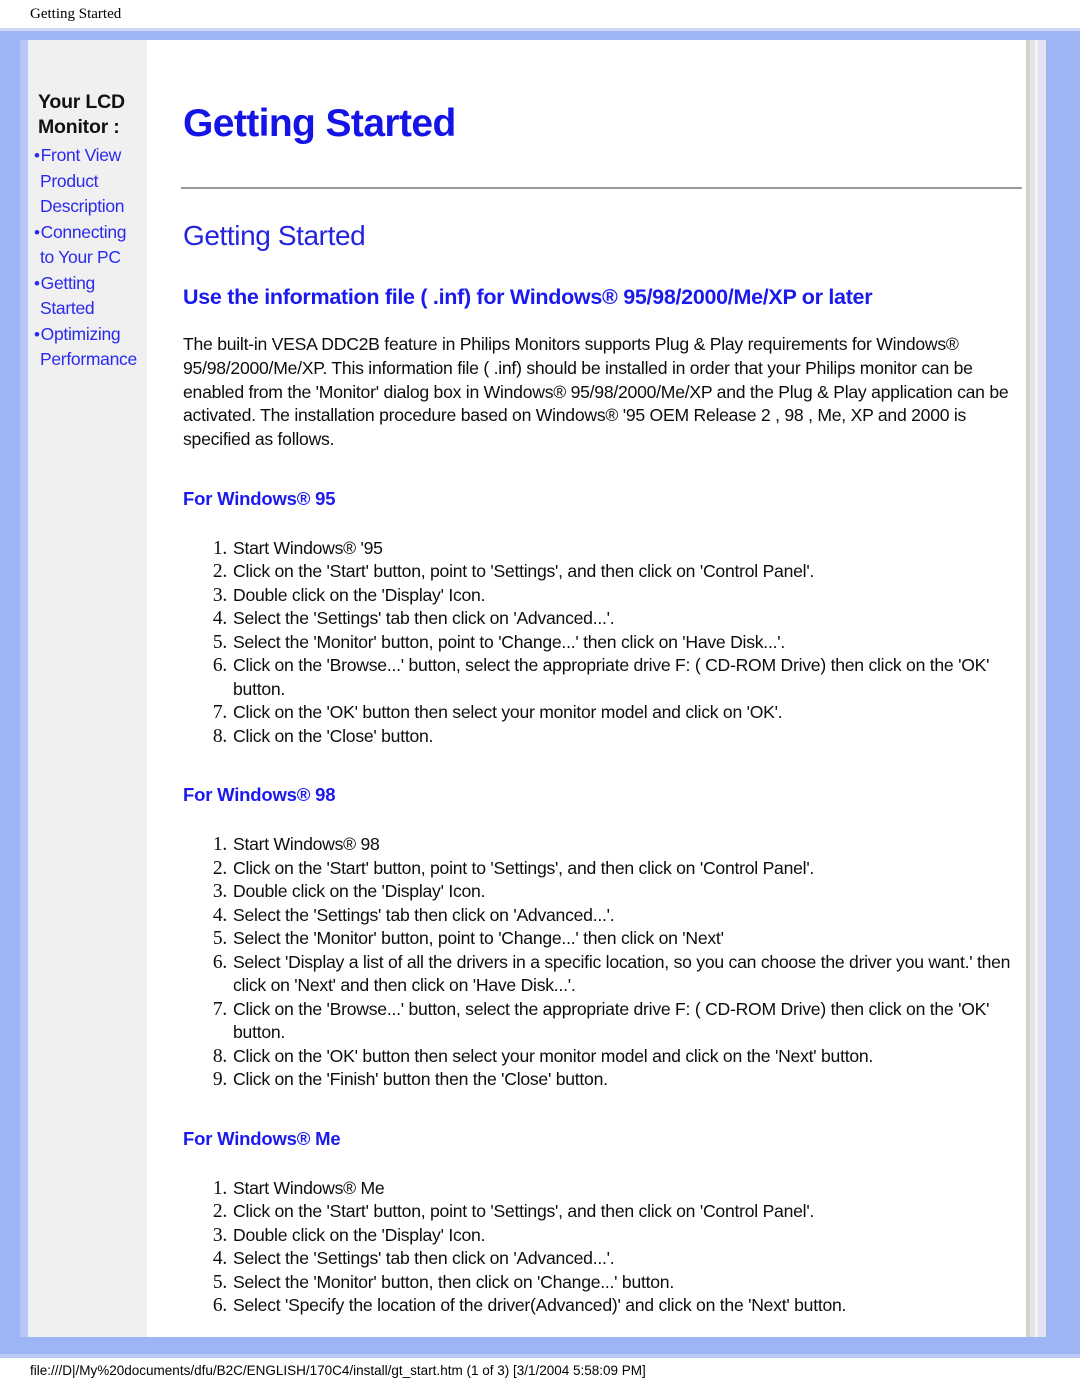 The width and height of the screenshot is (1080, 1397). Describe the element at coordinates (262, 1138) in the screenshot. I see `group-title-windows-me: For Windows® Me` at that location.